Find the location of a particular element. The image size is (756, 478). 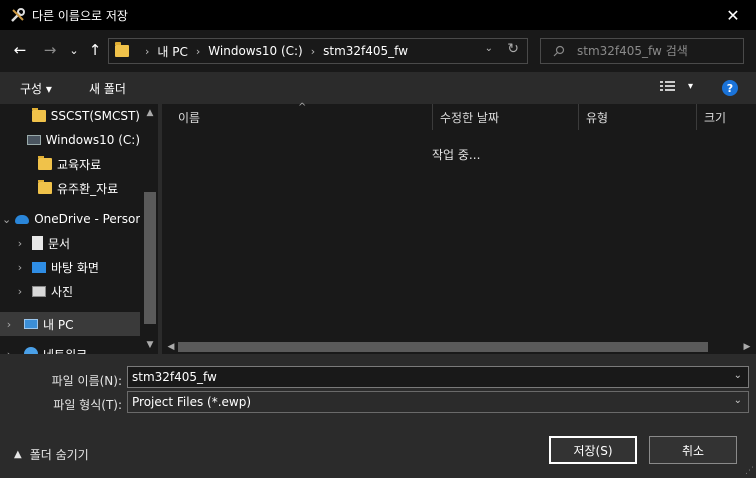

network-icon is located at coordinates (31, 350).